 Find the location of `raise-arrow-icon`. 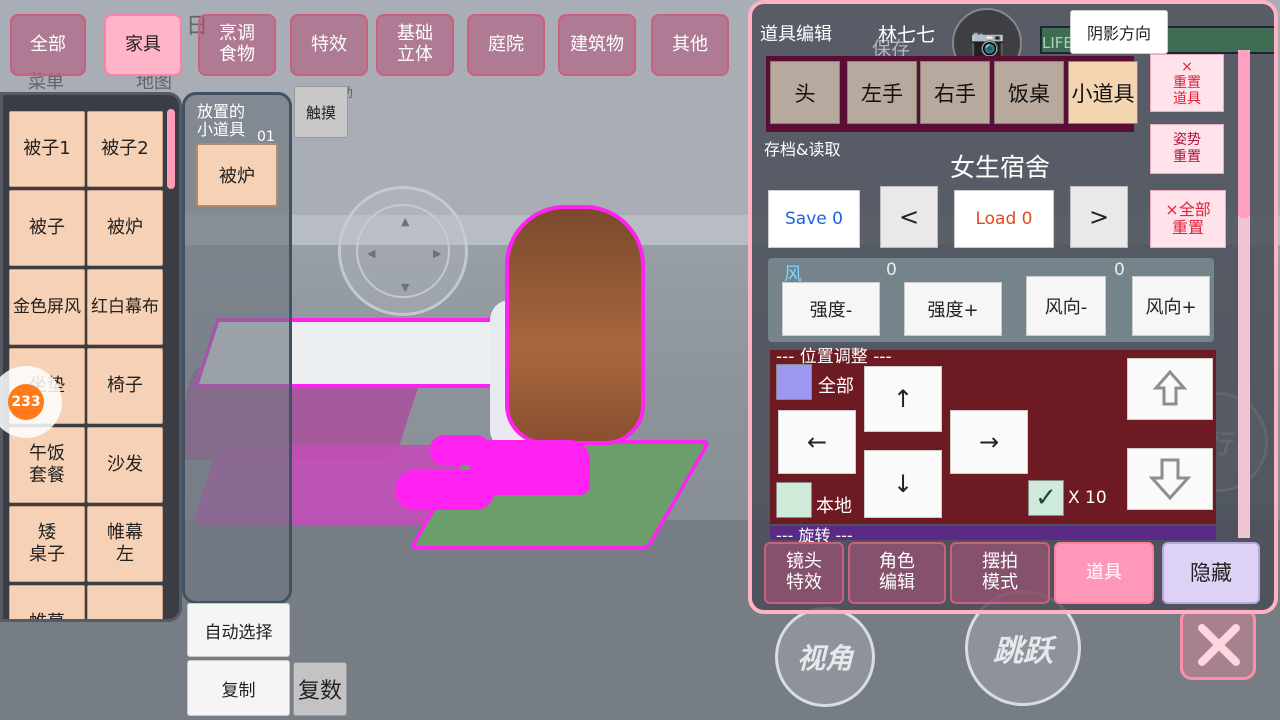

raise-arrow-icon is located at coordinates (1170, 387).